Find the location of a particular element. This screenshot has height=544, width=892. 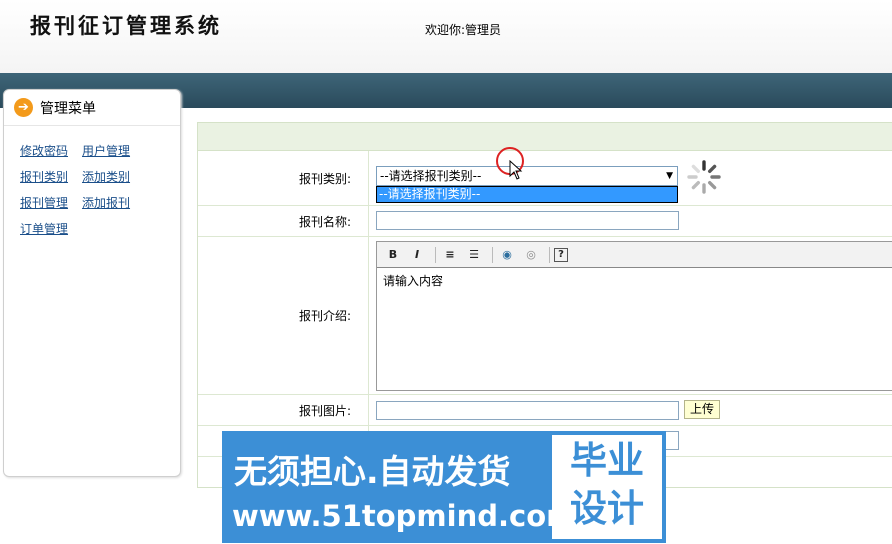

header: 报刊征订管理系统 欢迎你:管理员 is located at coordinates (446, 36).